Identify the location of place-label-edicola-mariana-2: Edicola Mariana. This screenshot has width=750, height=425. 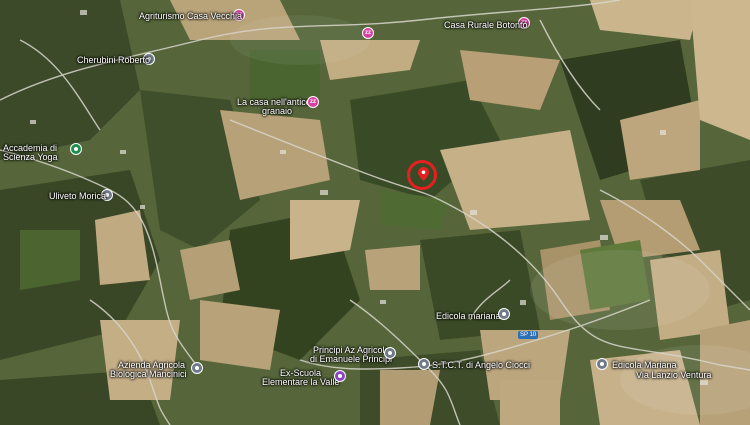
(644, 365).